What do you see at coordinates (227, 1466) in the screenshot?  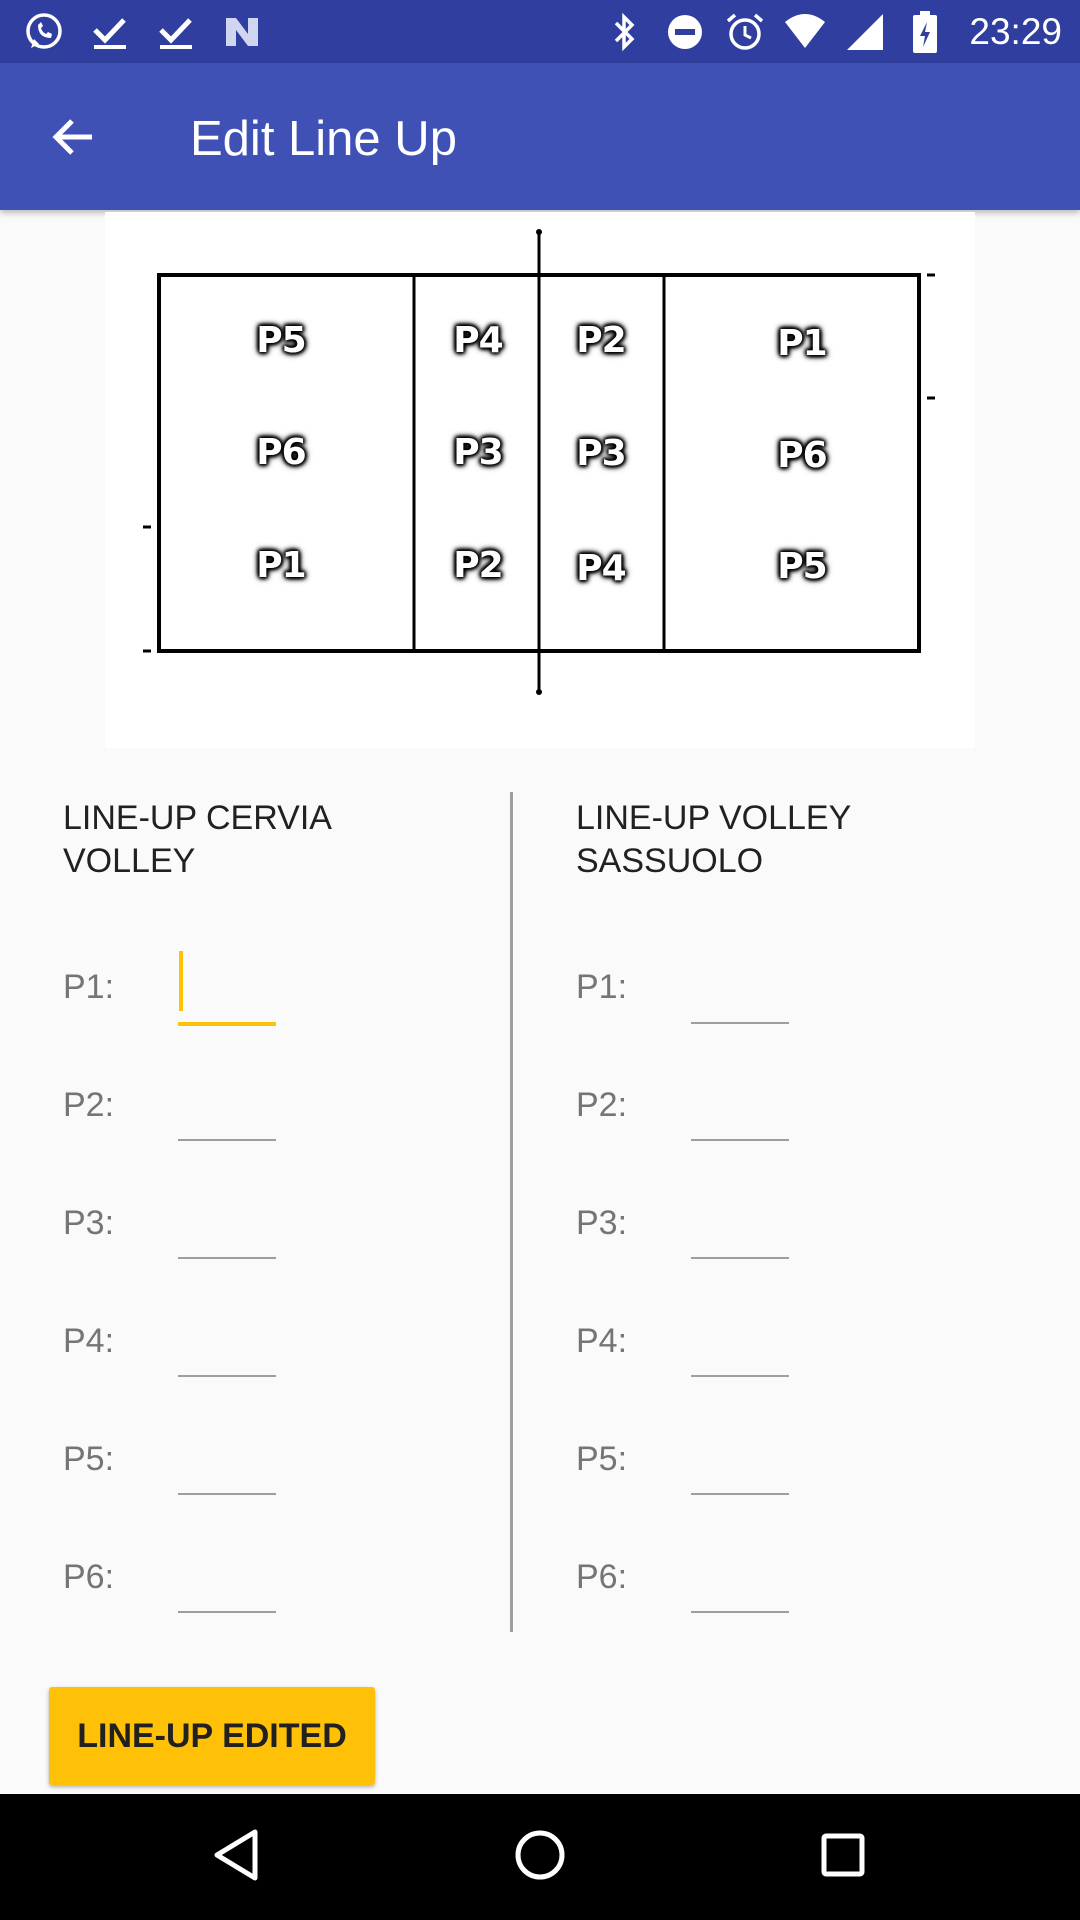 I see `left-p5-input` at bounding box center [227, 1466].